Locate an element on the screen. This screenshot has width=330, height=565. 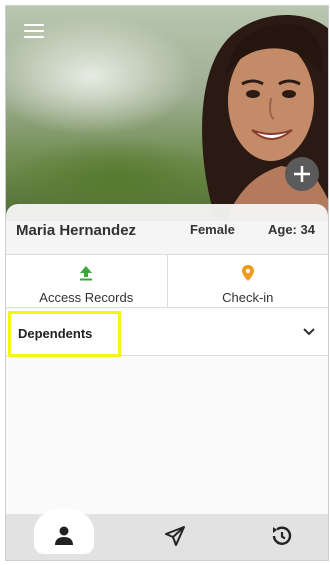
patient-age: Age: 34 is located at coordinates (291, 229).